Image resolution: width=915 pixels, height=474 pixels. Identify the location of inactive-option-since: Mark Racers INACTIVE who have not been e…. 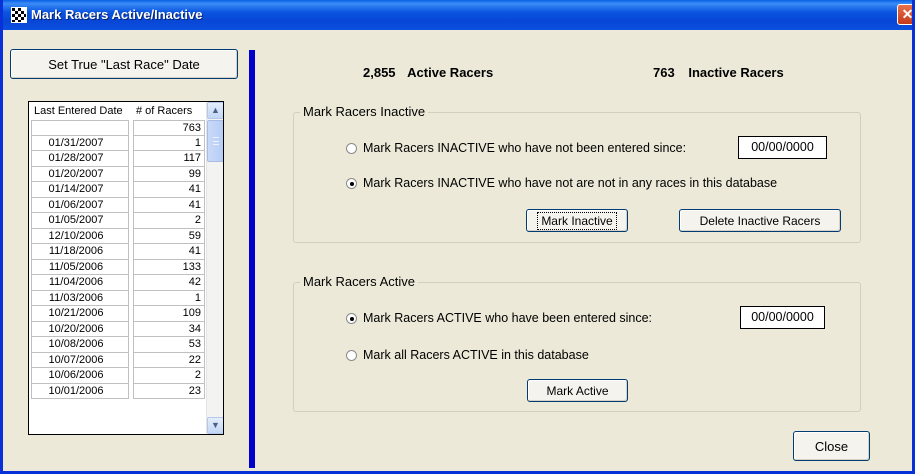
(516, 148).